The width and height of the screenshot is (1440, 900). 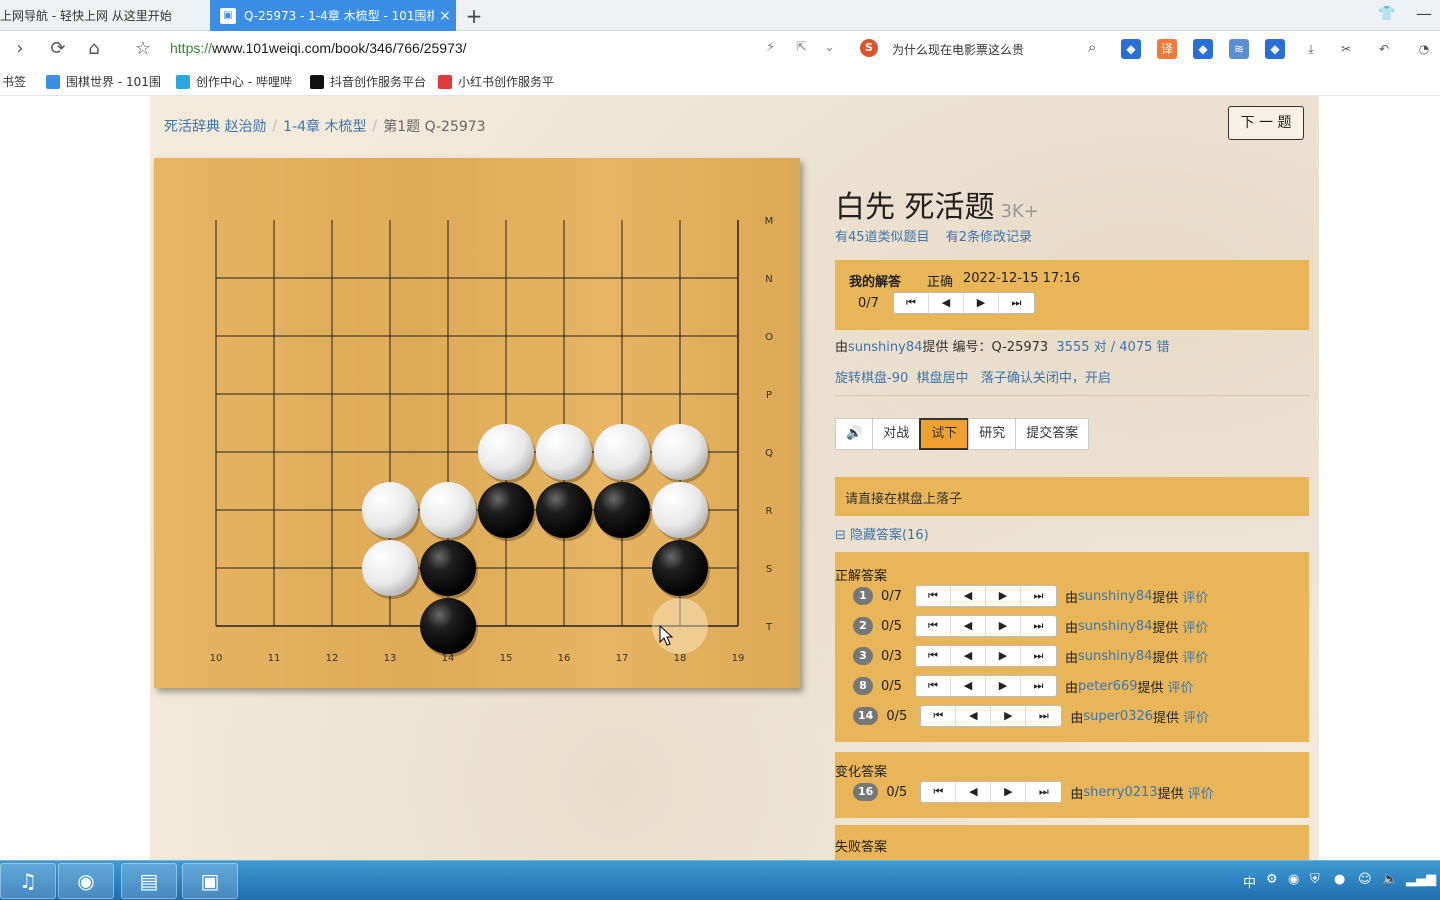 What do you see at coordinates (86, 881) in the screenshot?
I see `browser-app-icon: ◉` at bounding box center [86, 881].